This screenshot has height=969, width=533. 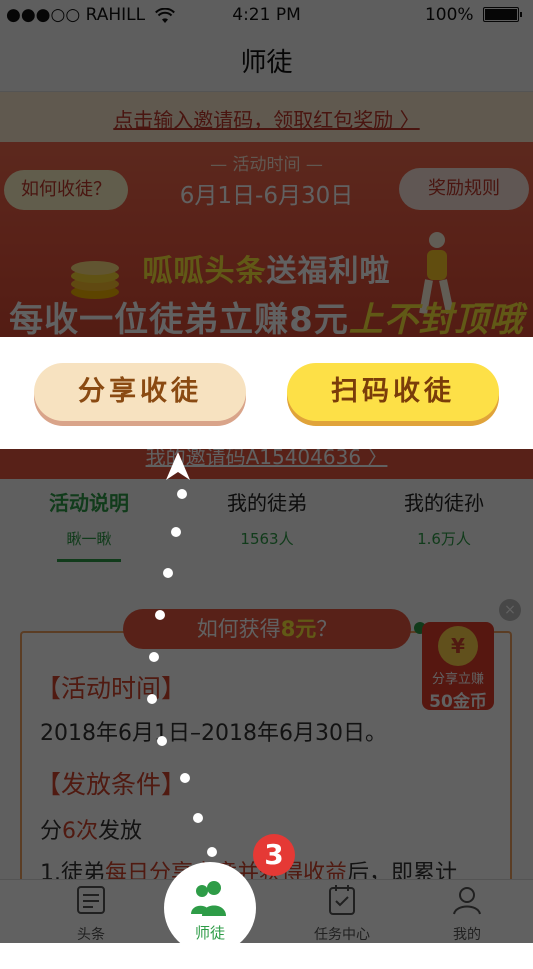 I want to click on tab-my-apprentices: 我的徒弟 1563人, so click(x=267, y=518).